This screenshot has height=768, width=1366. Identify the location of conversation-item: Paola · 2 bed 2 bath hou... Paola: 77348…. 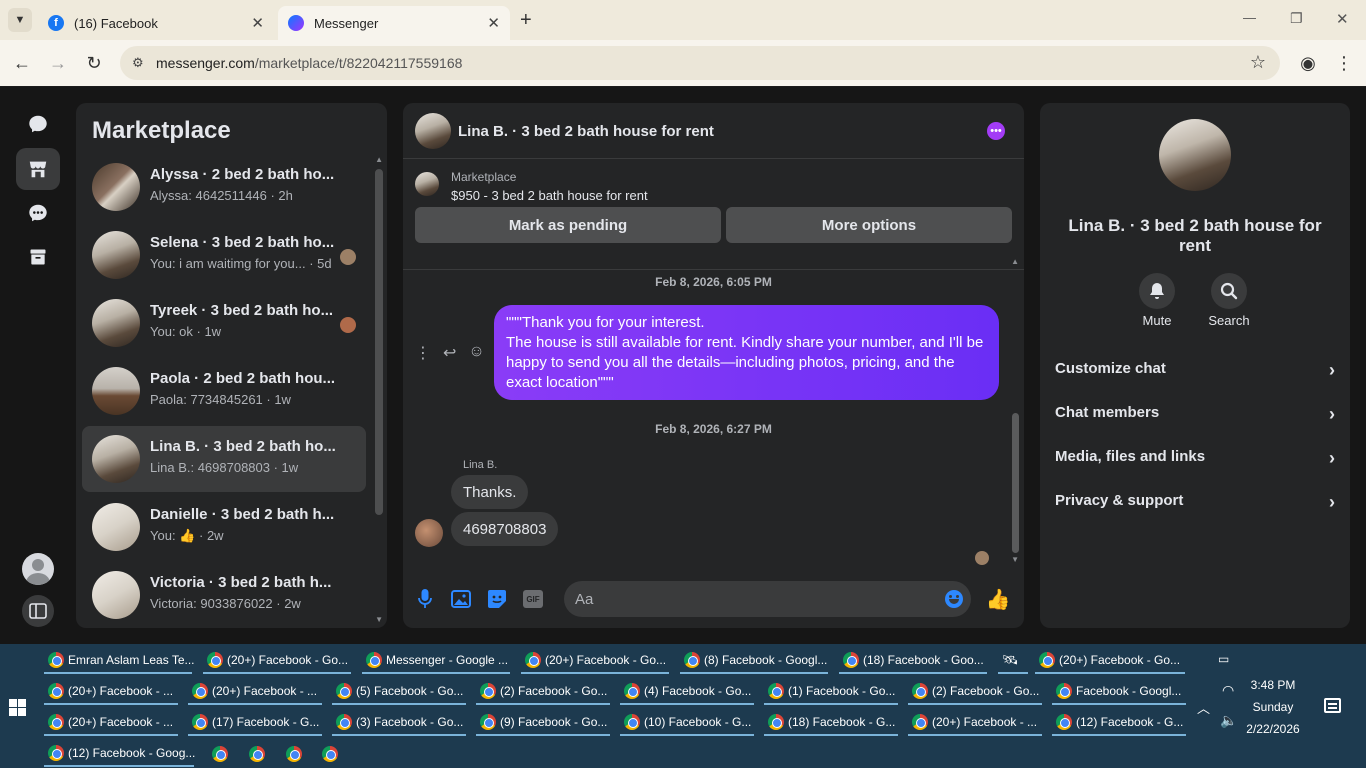
(224, 391).